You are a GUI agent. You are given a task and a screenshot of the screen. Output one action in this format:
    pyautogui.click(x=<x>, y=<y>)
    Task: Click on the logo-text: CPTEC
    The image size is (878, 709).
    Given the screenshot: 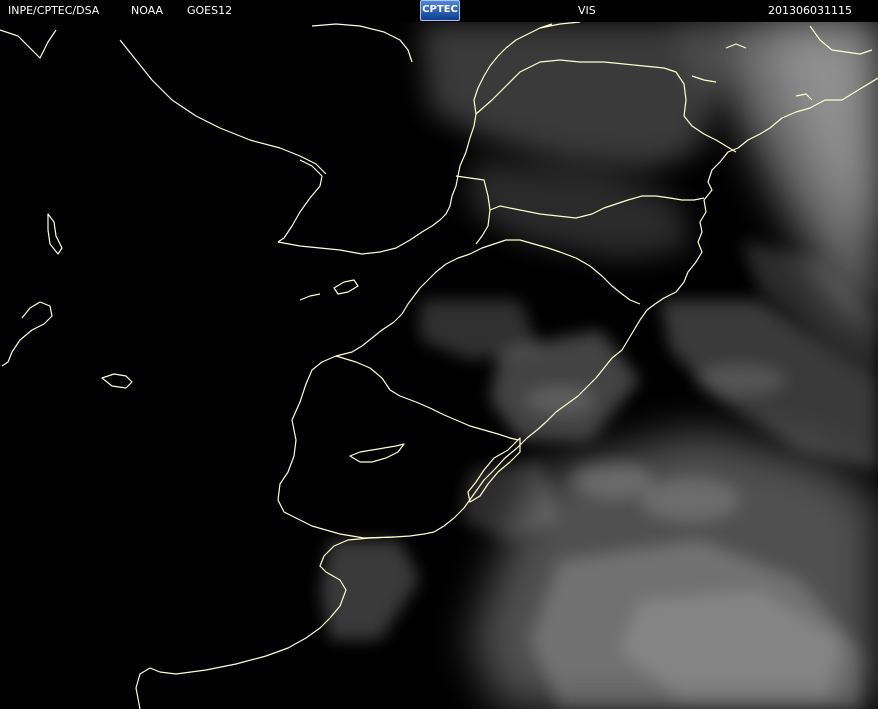 What is the action you would take?
    pyautogui.click(x=440, y=9)
    